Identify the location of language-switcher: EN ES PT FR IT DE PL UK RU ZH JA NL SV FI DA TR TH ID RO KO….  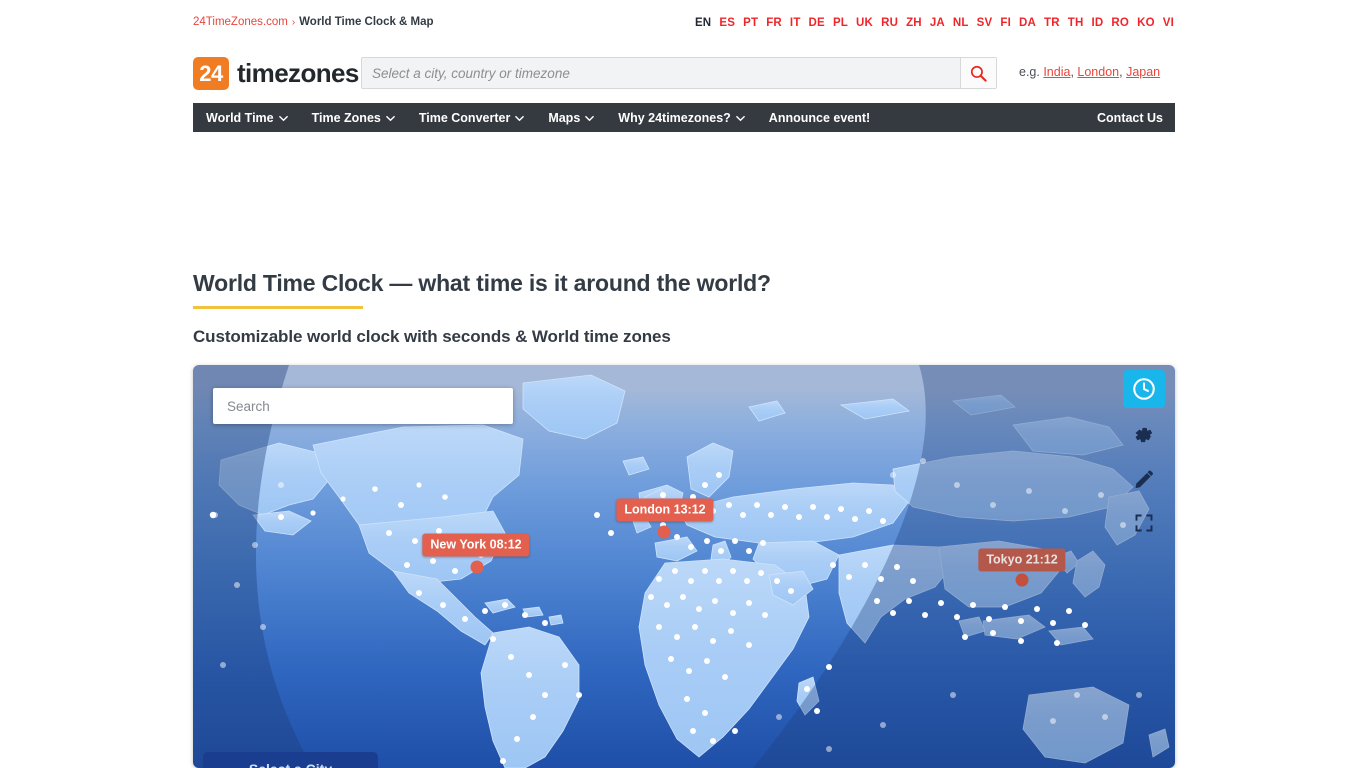
(934, 23).